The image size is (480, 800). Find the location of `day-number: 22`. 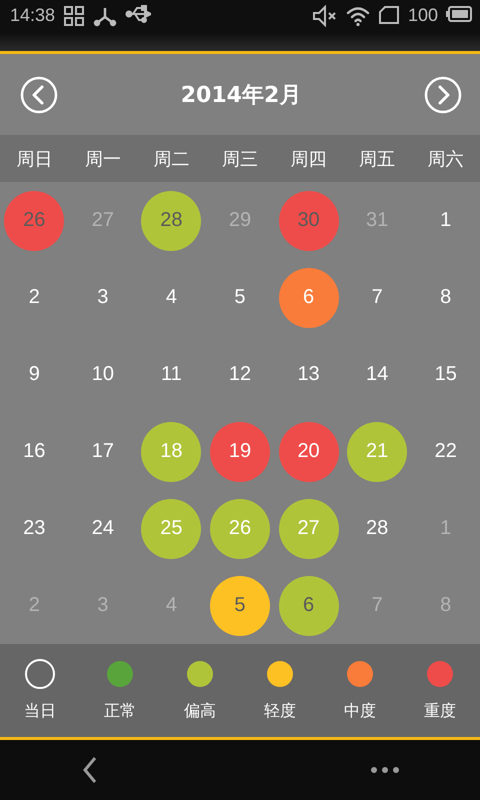

day-number: 22 is located at coordinates (446, 452).